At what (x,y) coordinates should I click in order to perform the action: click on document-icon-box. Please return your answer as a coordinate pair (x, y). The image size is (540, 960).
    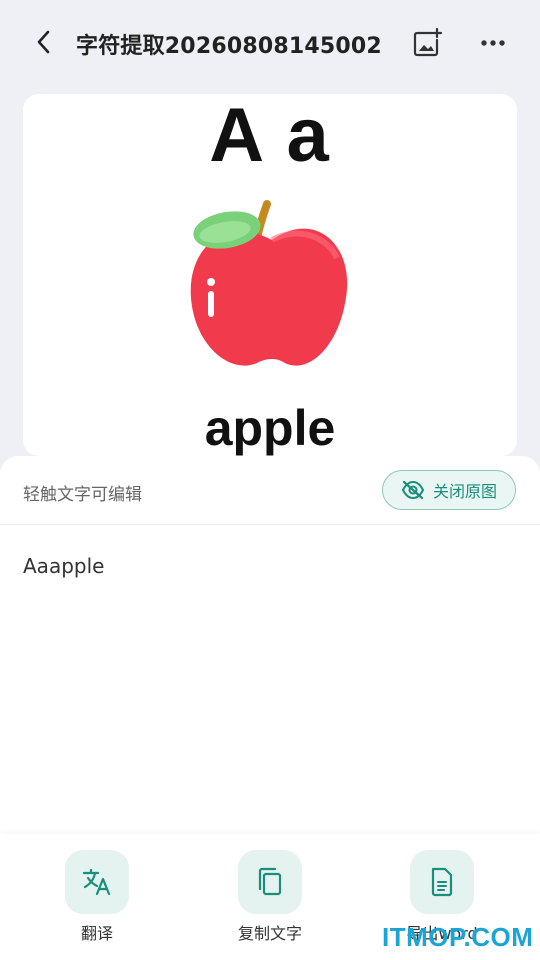
    Looking at the image, I should click on (442, 882).